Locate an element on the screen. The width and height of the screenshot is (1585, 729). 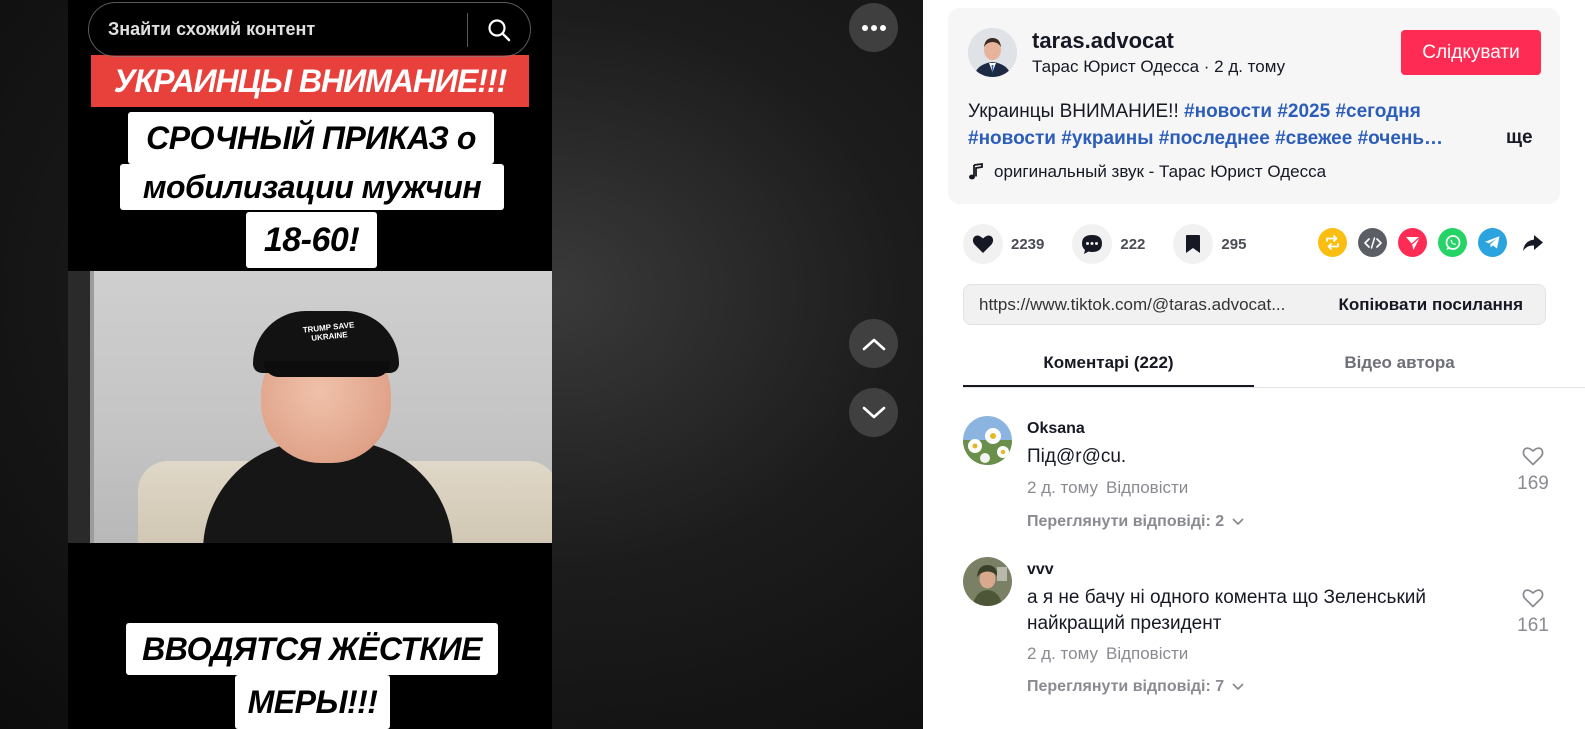
more-horizontal-icon is located at coordinates (873, 27).